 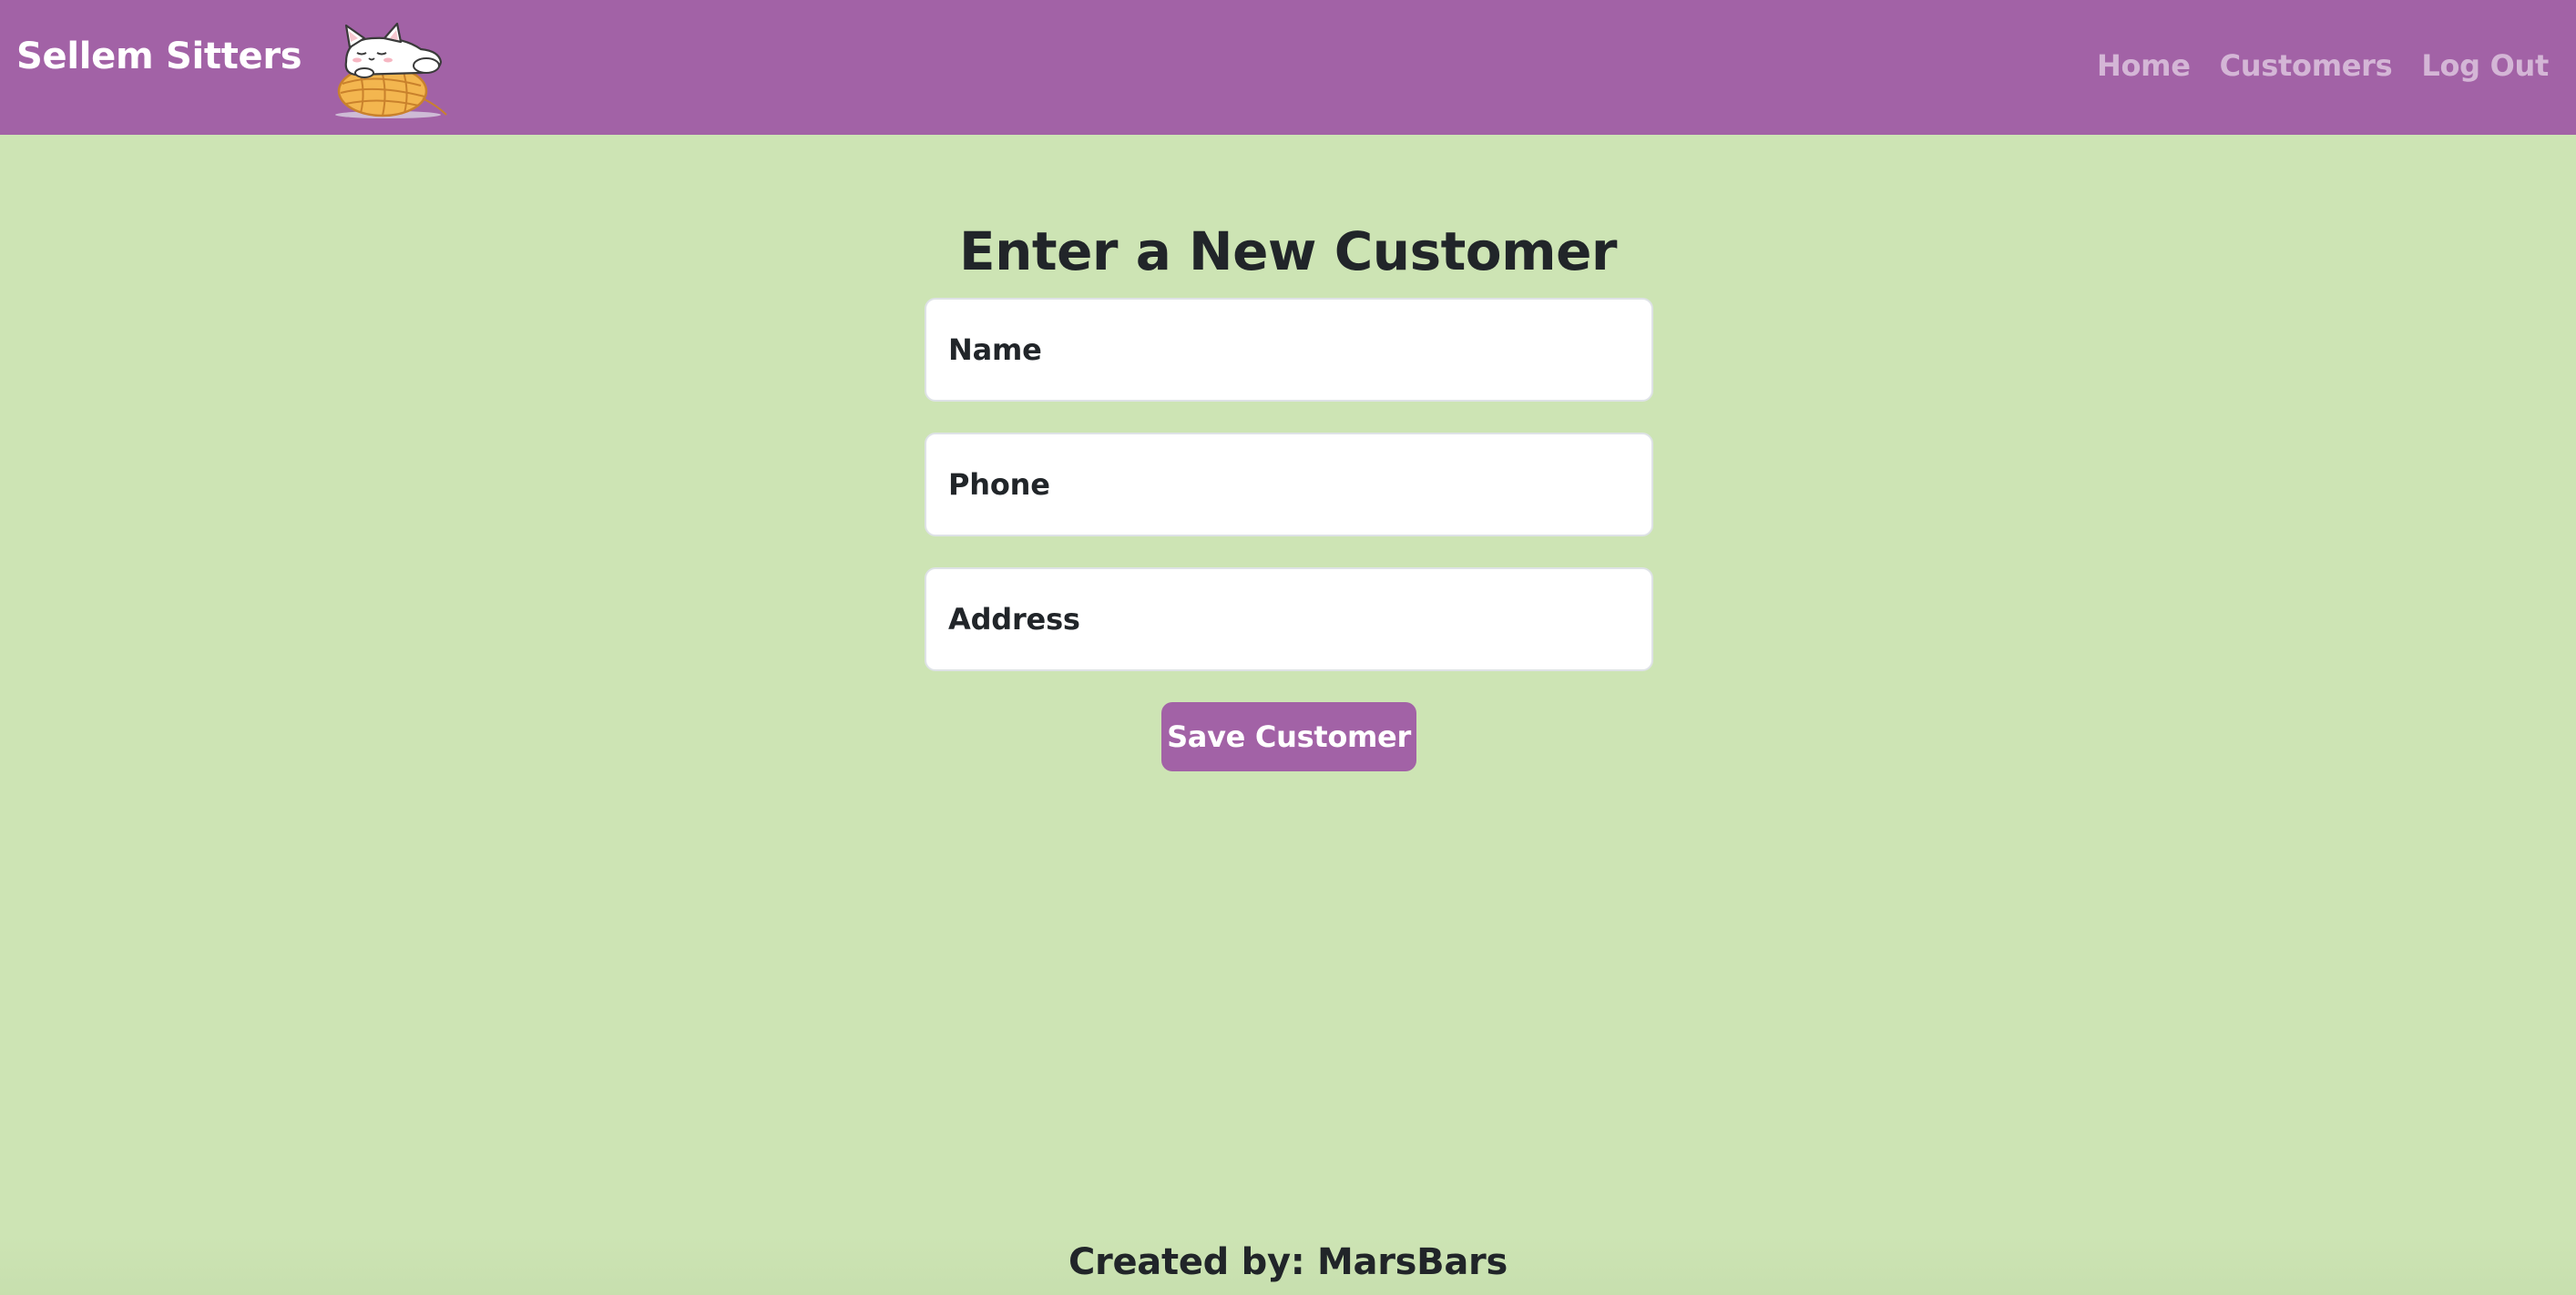 What do you see at coordinates (1289, 514) in the screenshot?
I see `phone-input` at bounding box center [1289, 514].